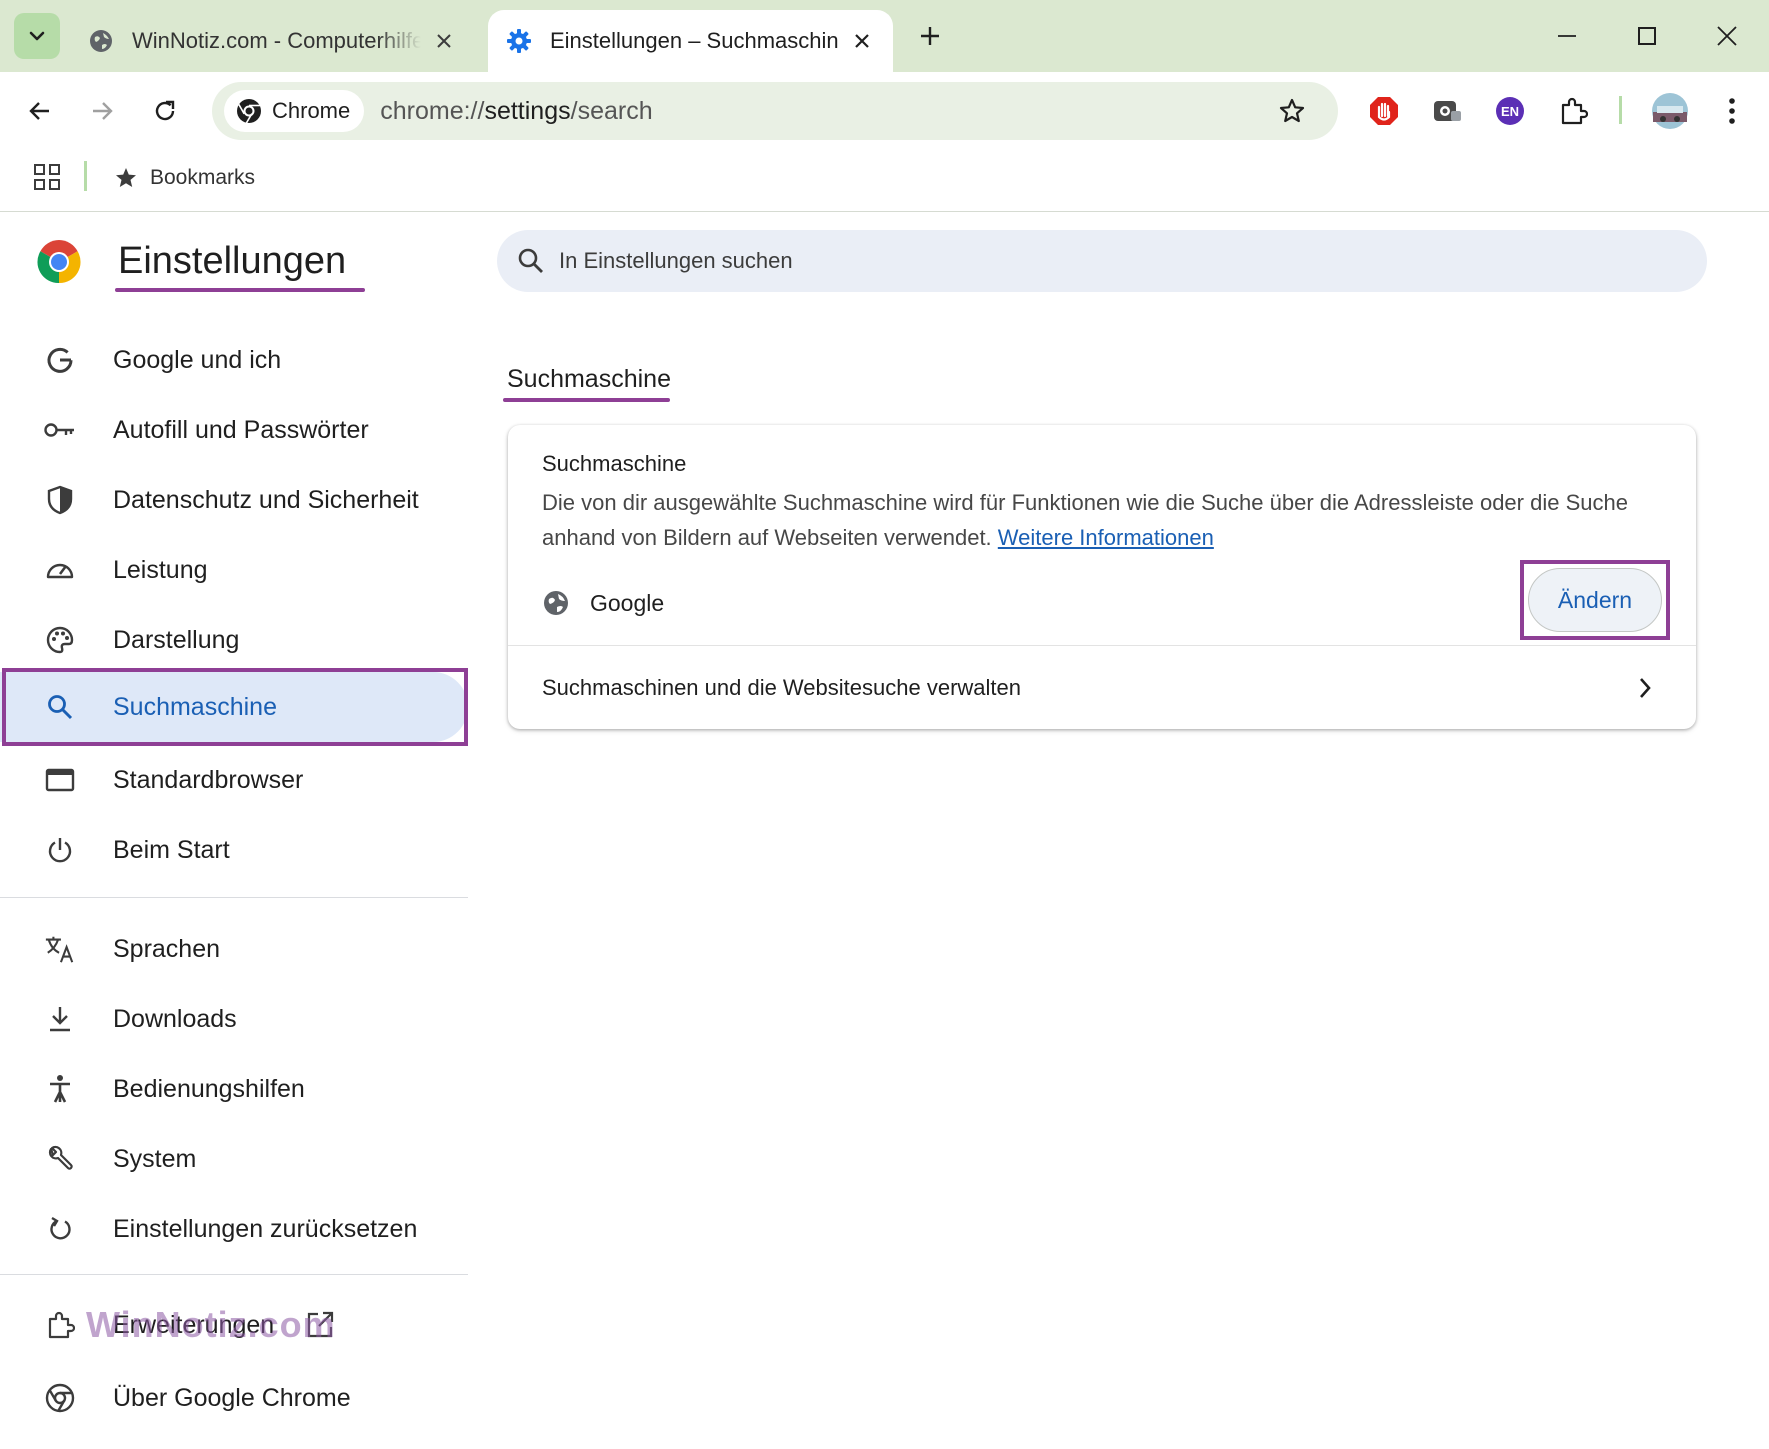  I want to click on globe-icon, so click(556, 603).